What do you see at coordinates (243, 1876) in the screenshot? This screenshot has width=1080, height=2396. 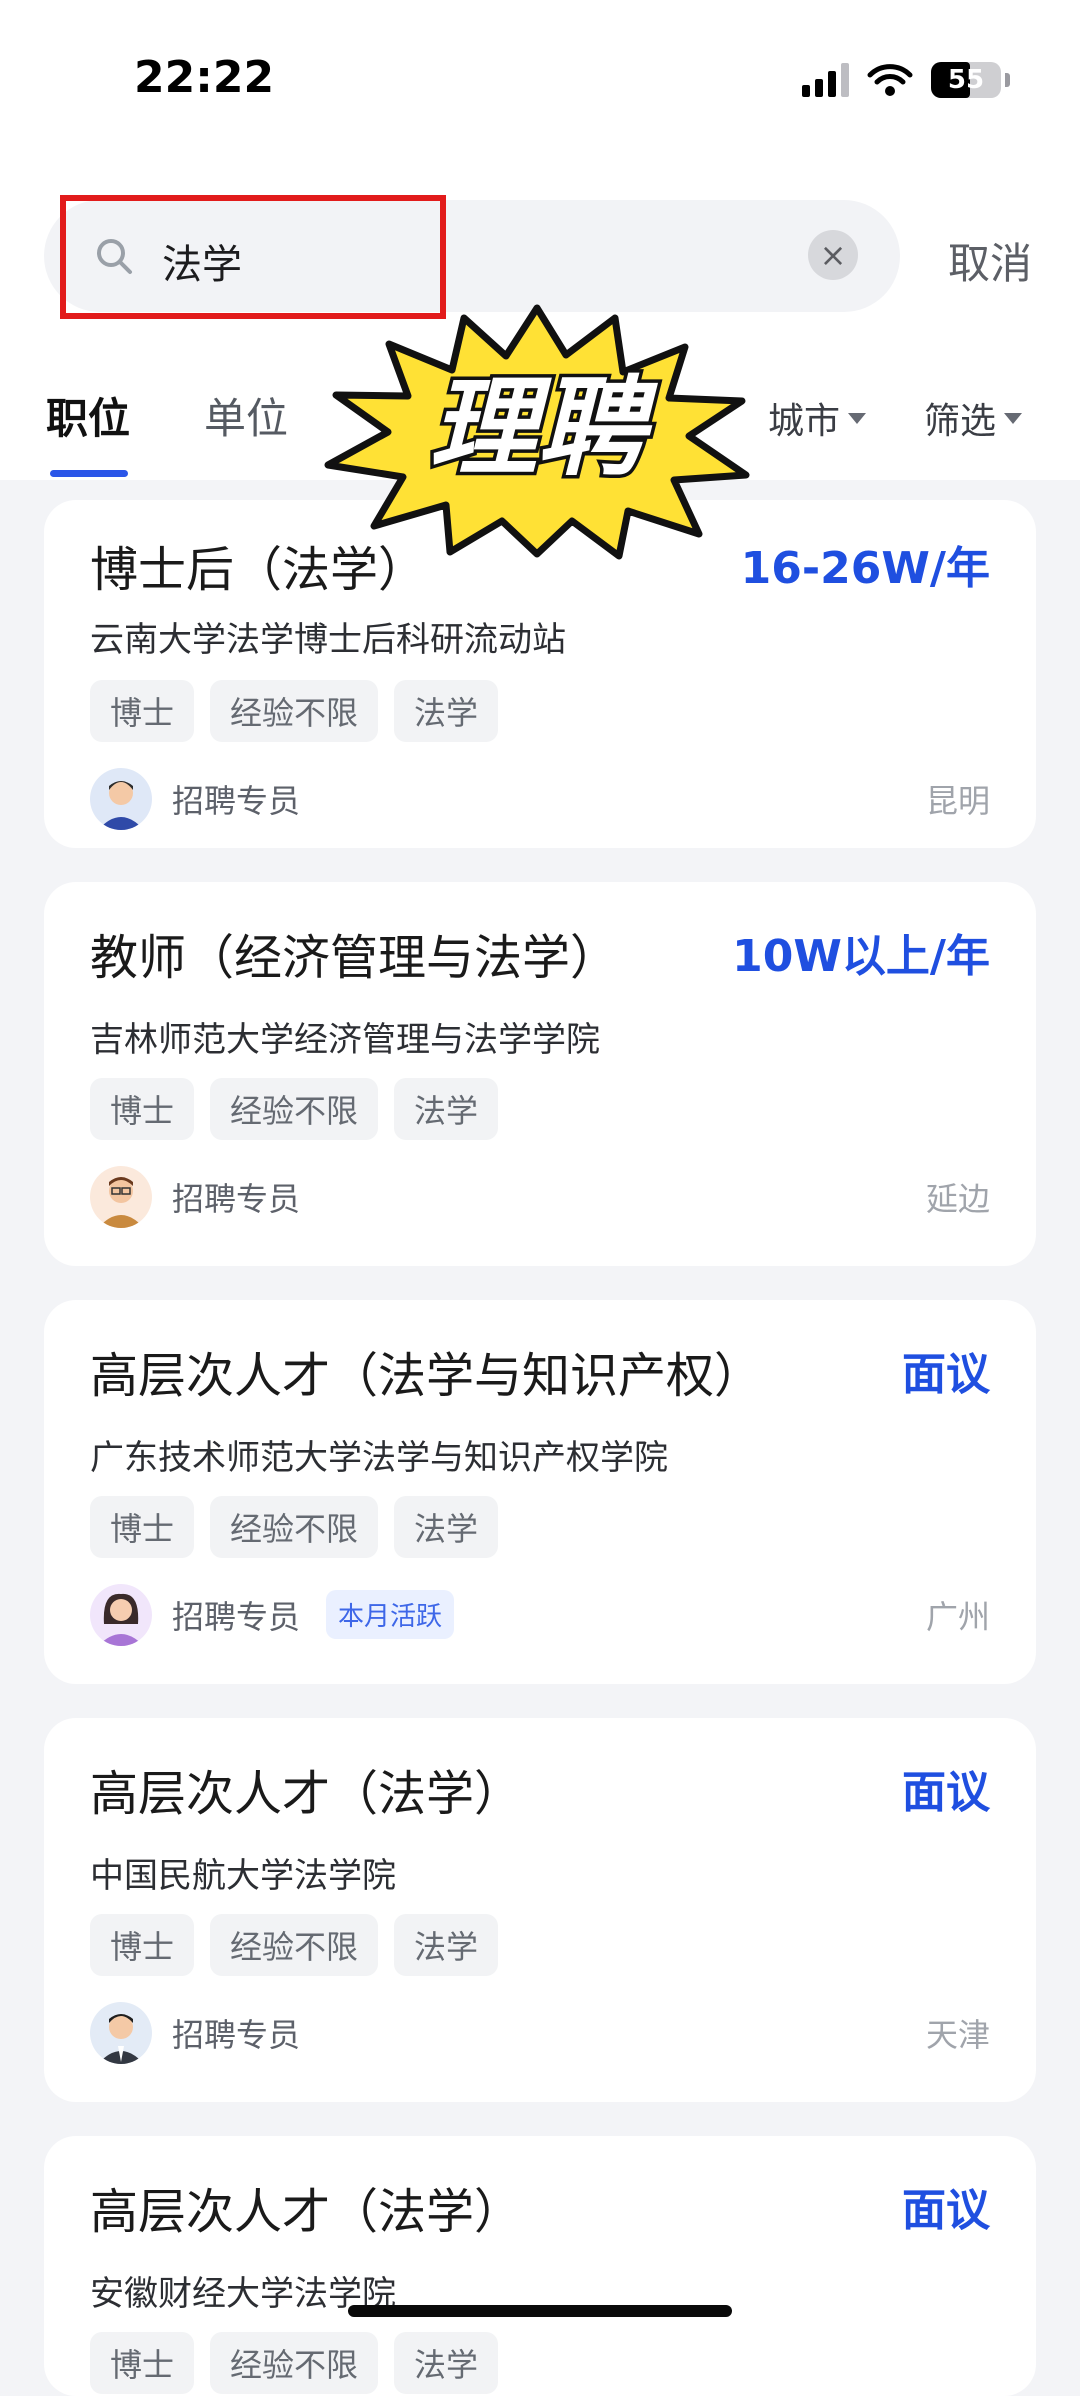 I see `organization: 中国民航大学法学院` at bounding box center [243, 1876].